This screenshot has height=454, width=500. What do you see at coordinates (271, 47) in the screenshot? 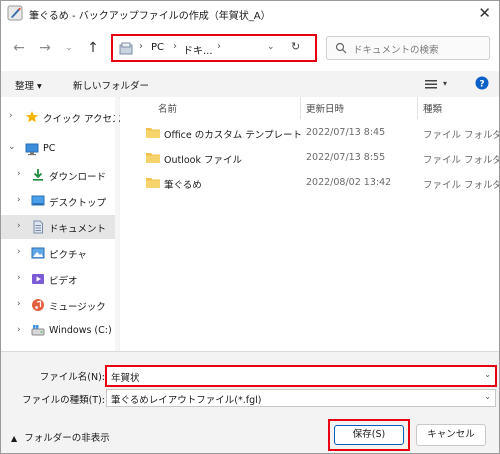
I see `address-history-chevron-icon: ⌄` at bounding box center [271, 47].